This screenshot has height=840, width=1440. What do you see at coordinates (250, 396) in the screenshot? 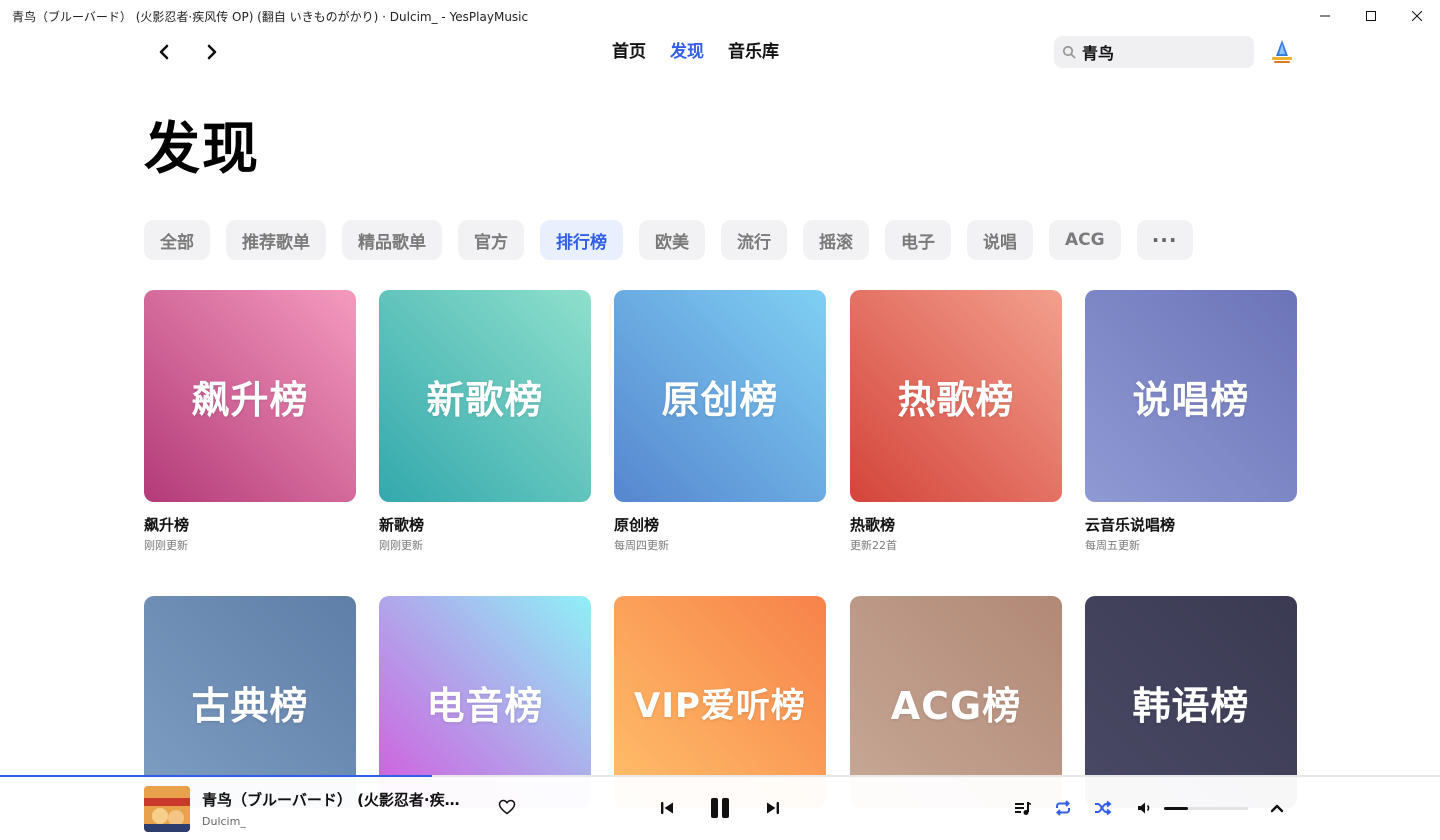
I see `chart-cover: 飙升榜` at bounding box center [250, 396].